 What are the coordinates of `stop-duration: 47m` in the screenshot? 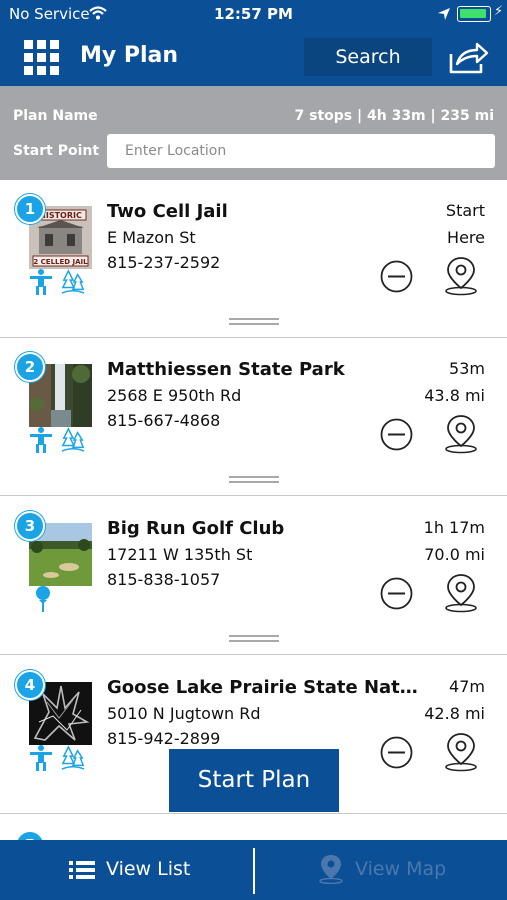 It's located at (467, 686).